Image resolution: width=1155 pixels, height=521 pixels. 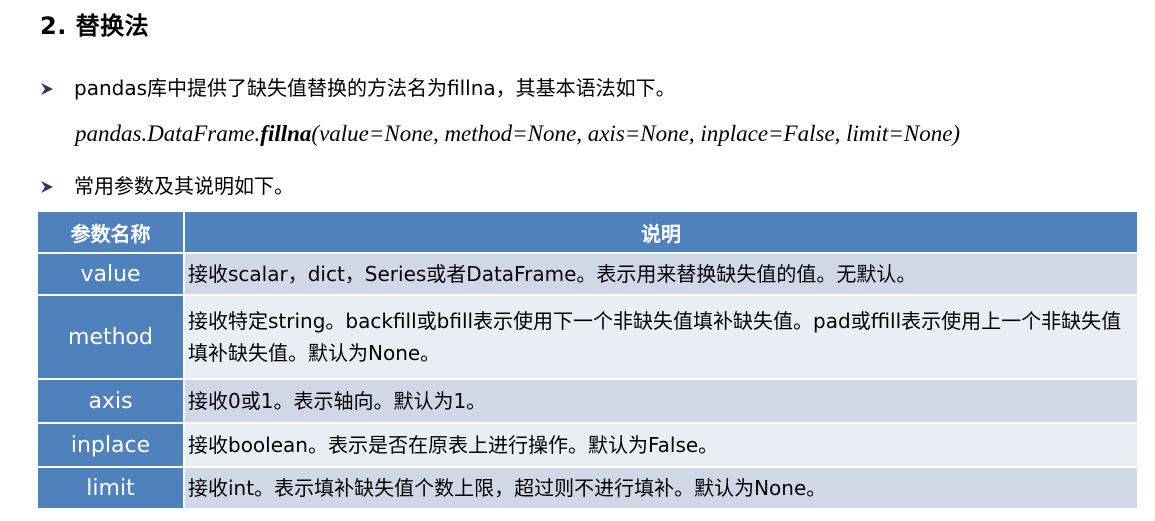 What do you see at coordinates (110, 445) in the screenshot?
I see `param-name-cell: inplace` at bounding box center [110, 445].